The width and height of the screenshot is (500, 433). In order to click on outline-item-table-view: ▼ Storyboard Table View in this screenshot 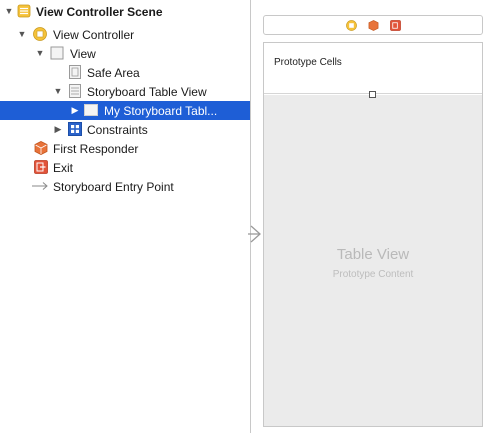, I will do `click(125, 91)`.